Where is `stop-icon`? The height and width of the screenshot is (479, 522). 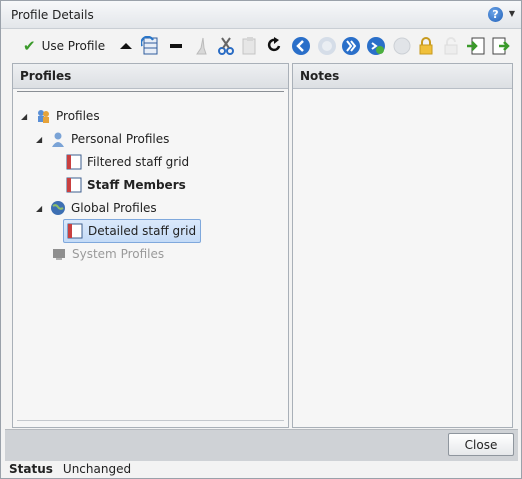 stop-icon is located at coordinates (327, 46).